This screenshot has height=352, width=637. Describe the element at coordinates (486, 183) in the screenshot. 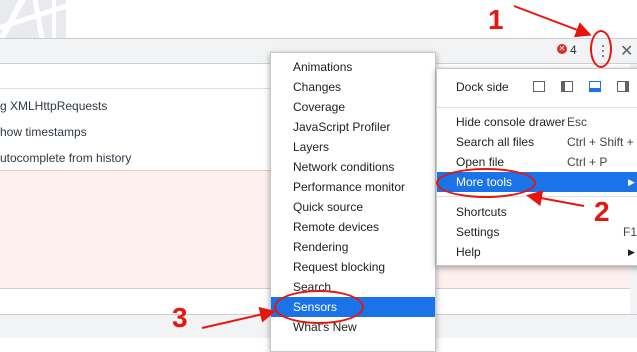

I see `annotation-circle-more-tools` at that location.